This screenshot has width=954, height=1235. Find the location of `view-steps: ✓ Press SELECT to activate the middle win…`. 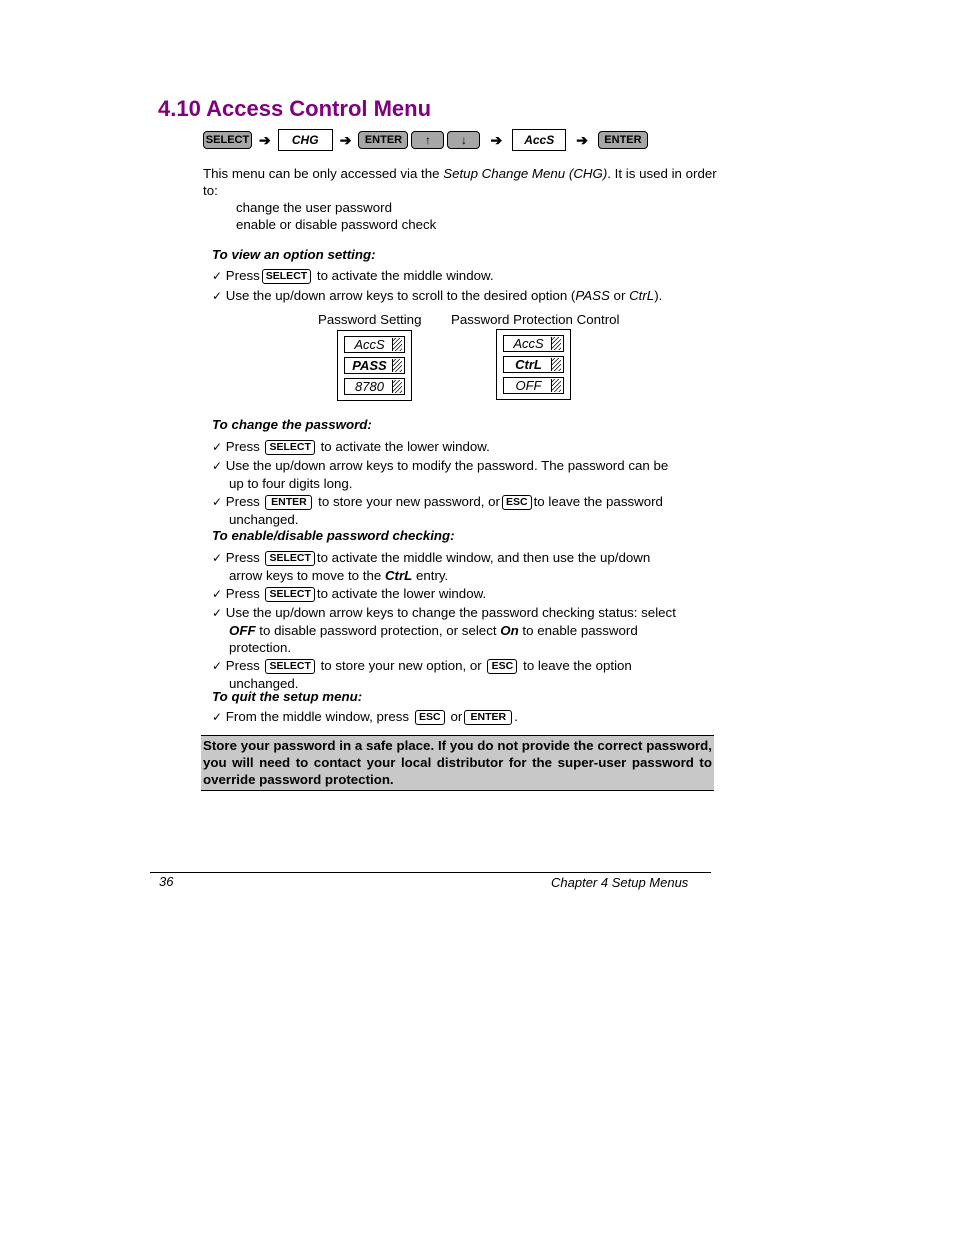

view-steps: ✓ Press SELECT to activate the middle win… is located at coordinates (464, 286).